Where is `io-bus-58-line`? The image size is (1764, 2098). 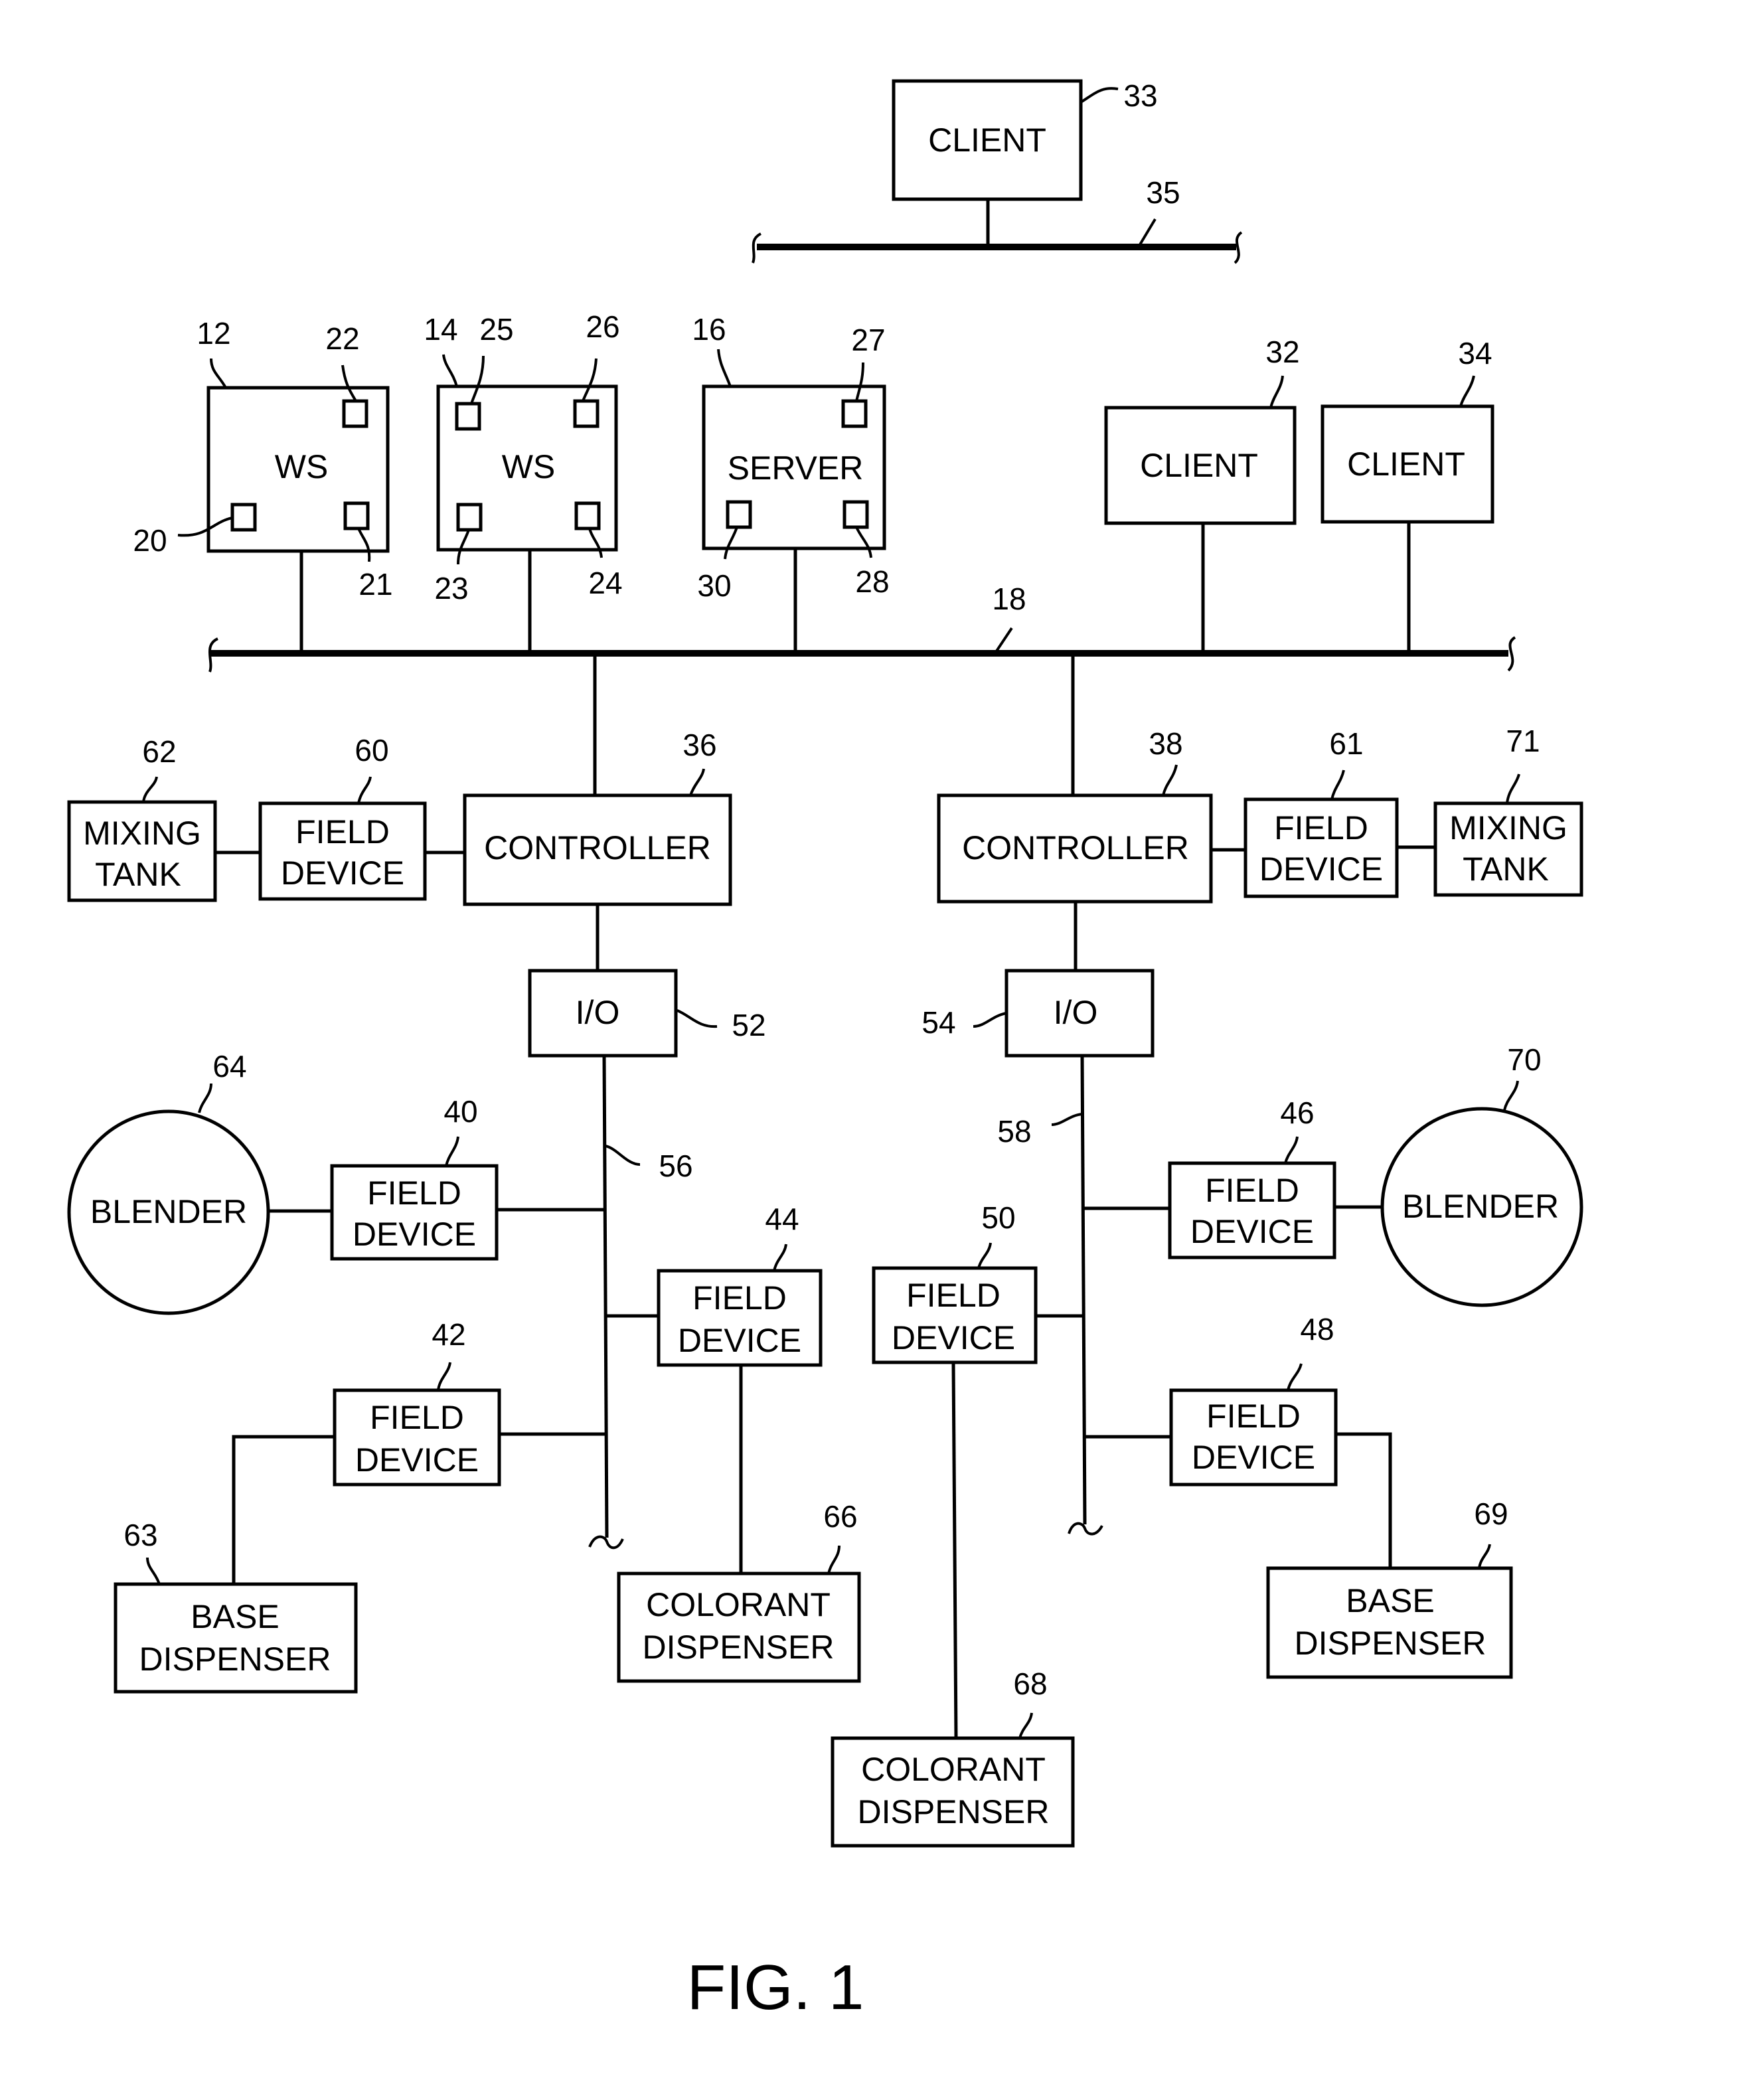
io-bus-58-line is located at coordinates (1083, 1290).